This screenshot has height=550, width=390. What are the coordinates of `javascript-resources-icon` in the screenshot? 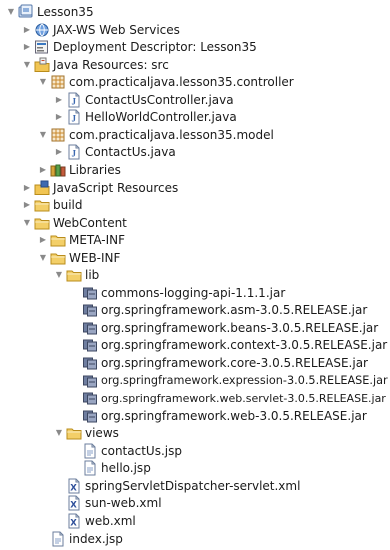 It's located at (42, 188).